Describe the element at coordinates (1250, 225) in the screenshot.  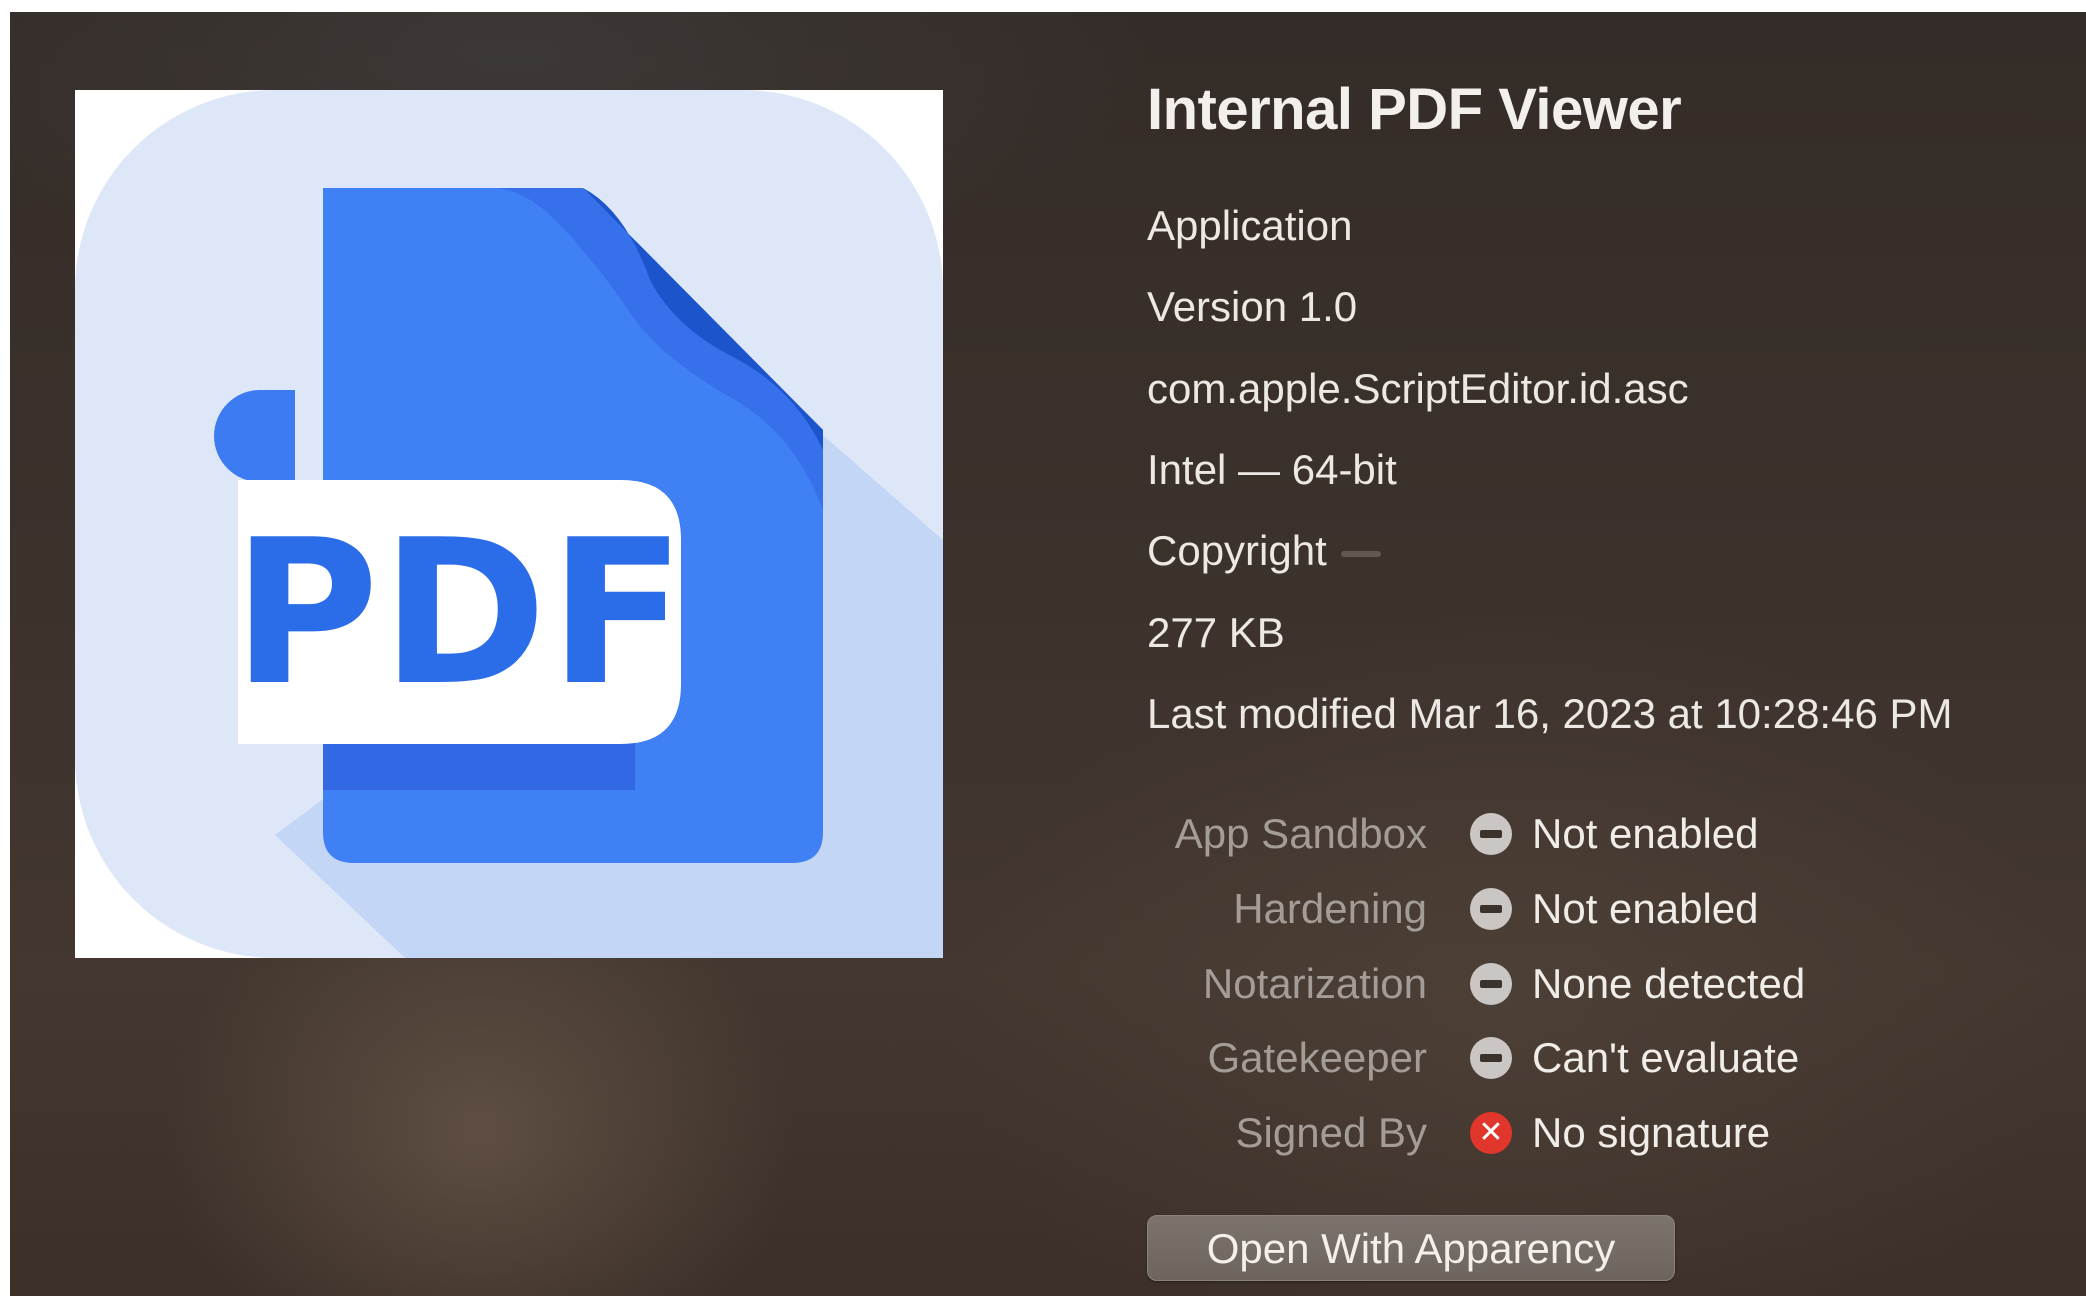
I see `app-kind: Application` at that location.